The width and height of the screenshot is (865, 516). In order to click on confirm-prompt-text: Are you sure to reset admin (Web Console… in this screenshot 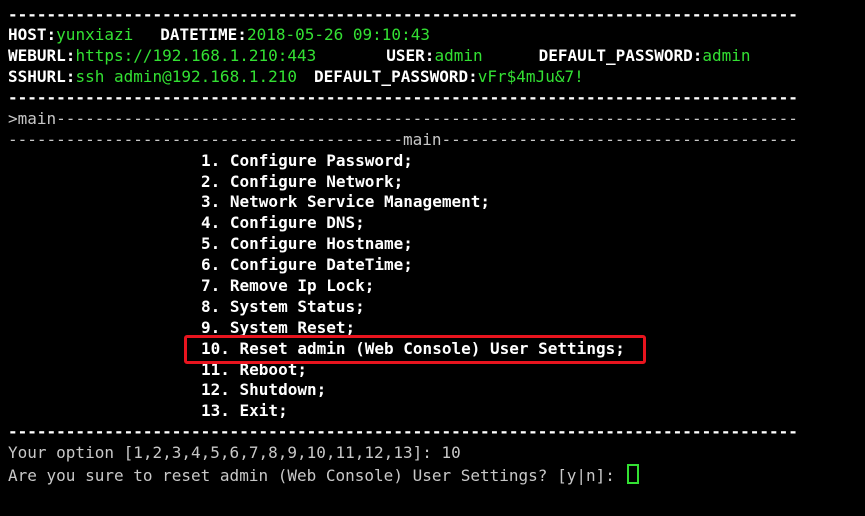, I will do `click(316, 475)`.